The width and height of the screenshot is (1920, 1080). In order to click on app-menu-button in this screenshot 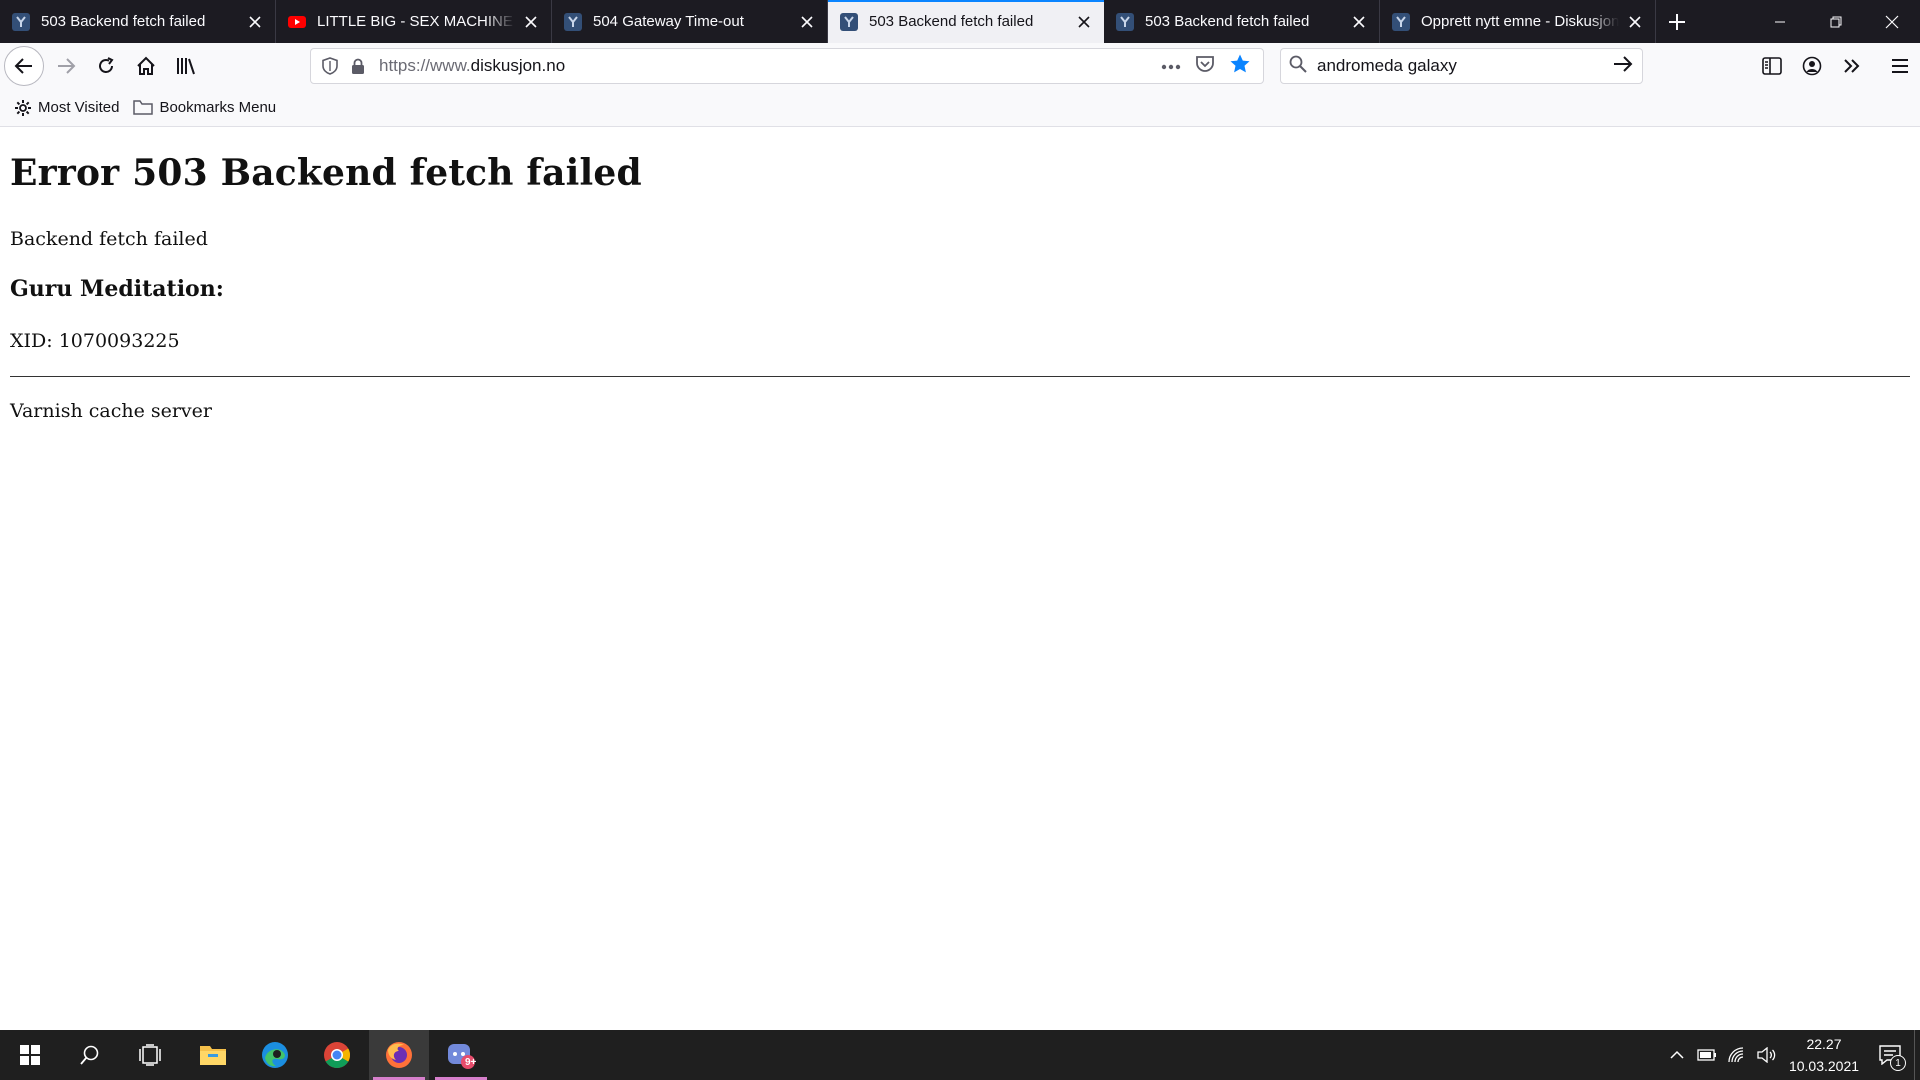, I will do `click(1900, 66)`.